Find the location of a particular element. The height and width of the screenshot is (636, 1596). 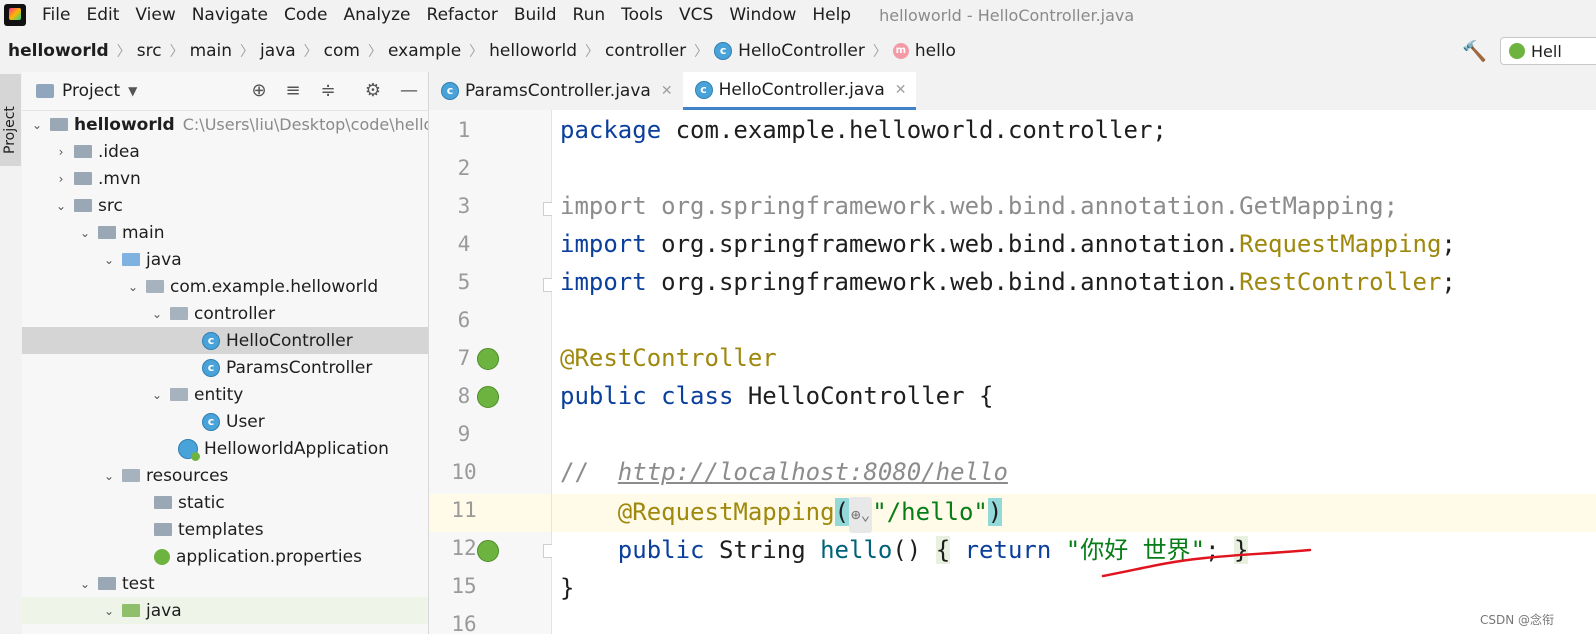

tree-item-static: static is located at coordinates (225, 502).